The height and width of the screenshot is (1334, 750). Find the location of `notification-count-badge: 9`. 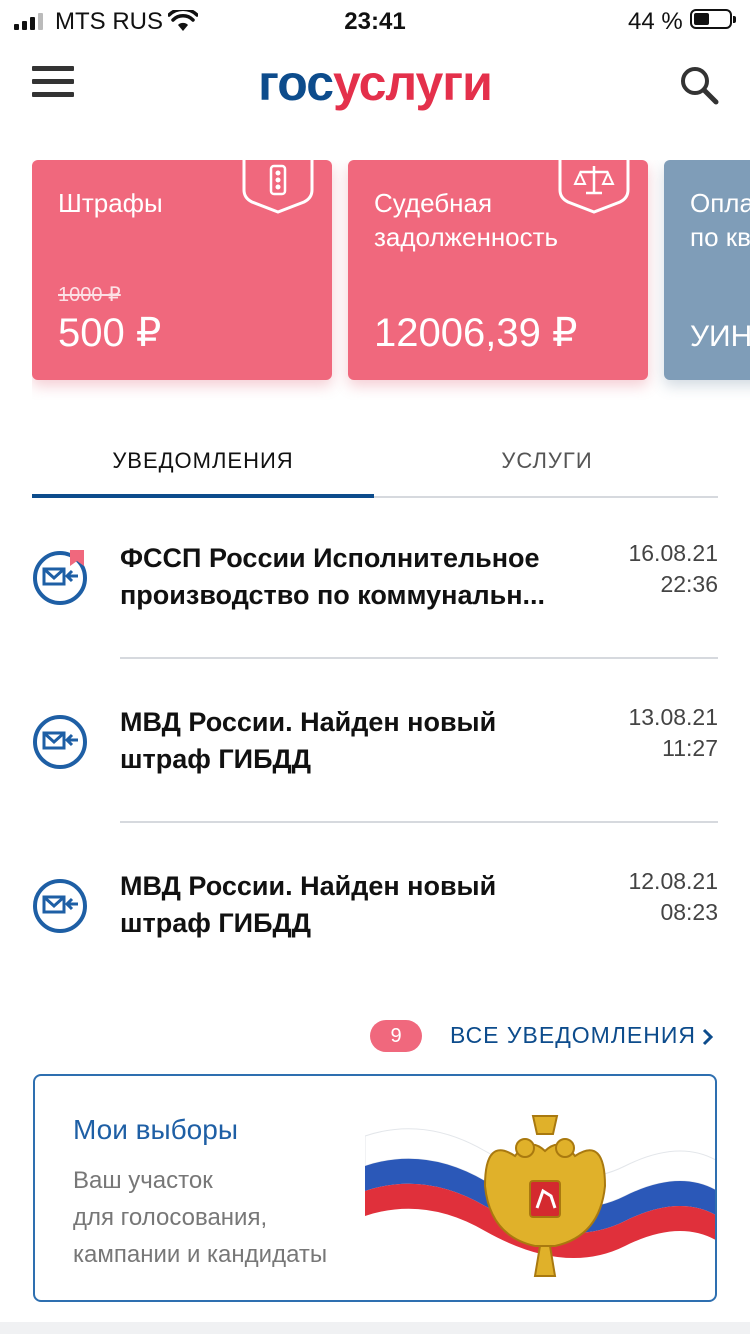

notification-count-badge: 9 is located at coordinates (396, 1036).